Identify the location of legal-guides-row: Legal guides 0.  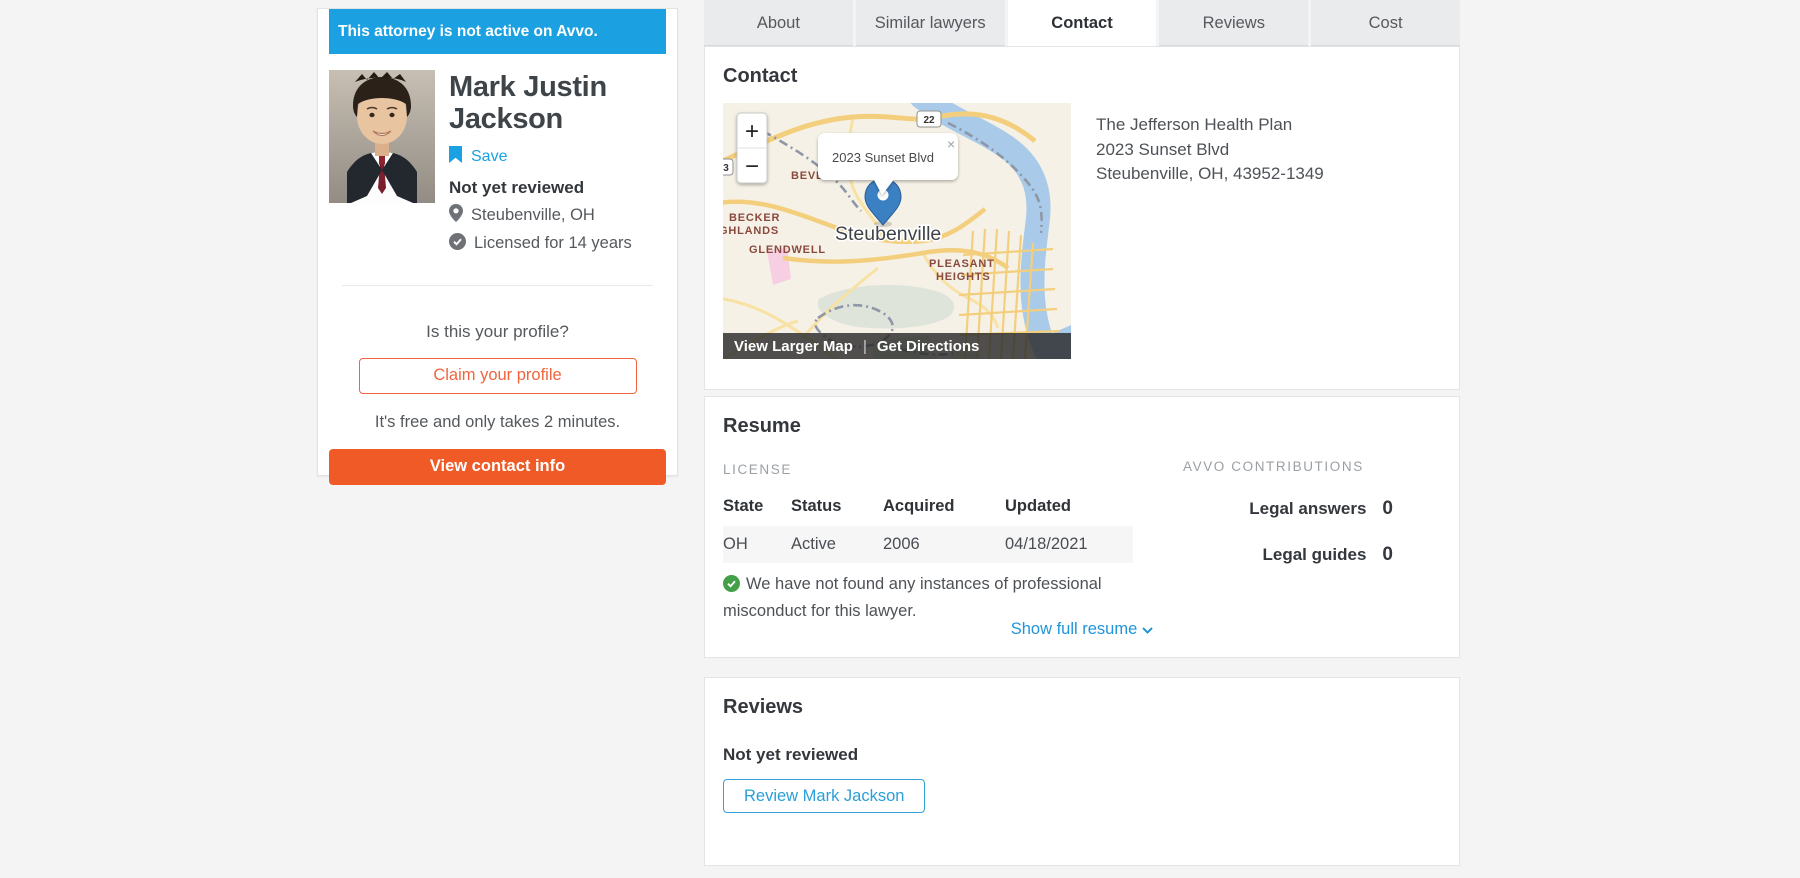
(1299, 555).